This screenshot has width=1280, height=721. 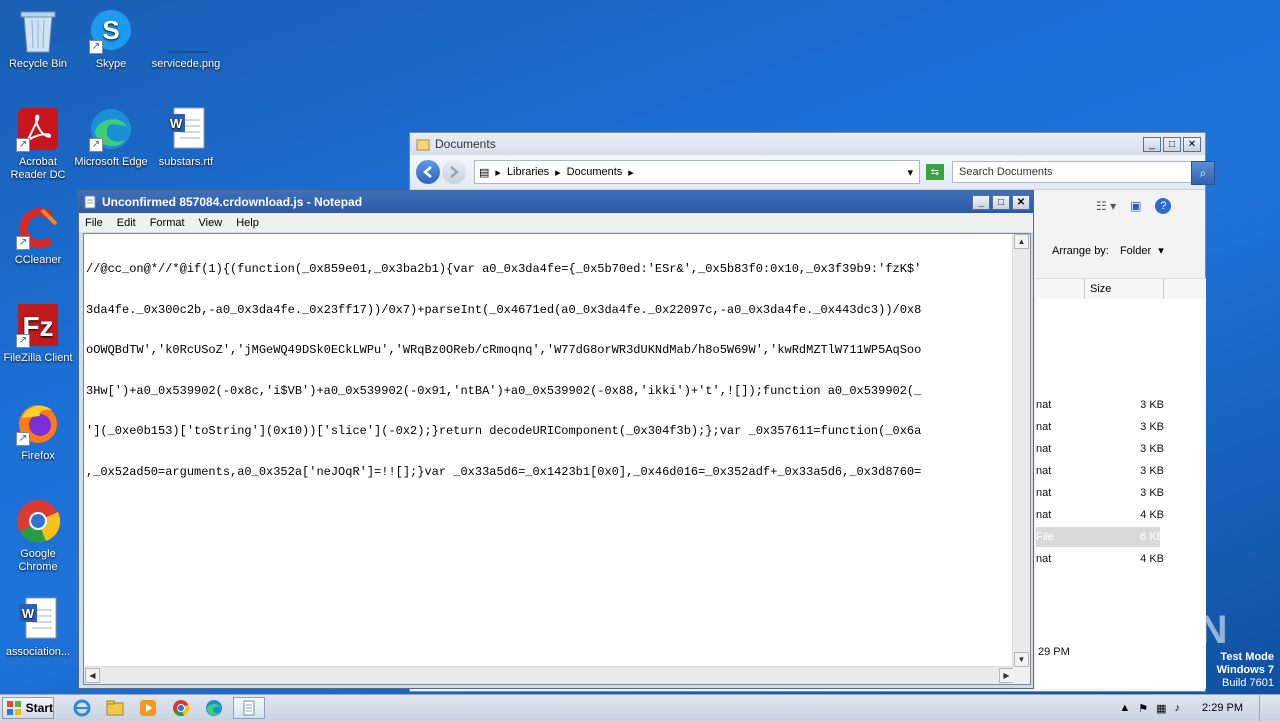 I want to click on chrome-icon, so click(x=181, y=708).